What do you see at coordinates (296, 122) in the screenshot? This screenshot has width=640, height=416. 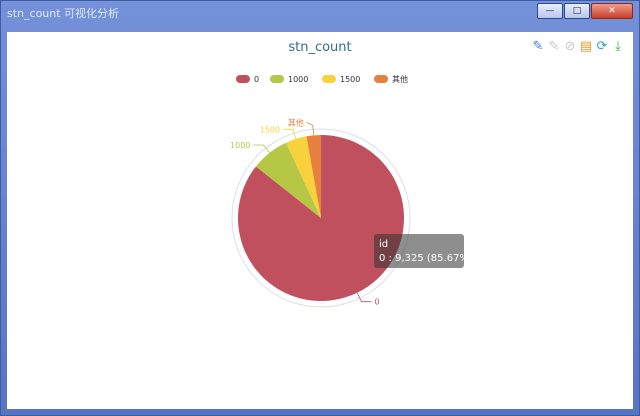 I see `slice-label: 其他` at bounding box center [296, 122].